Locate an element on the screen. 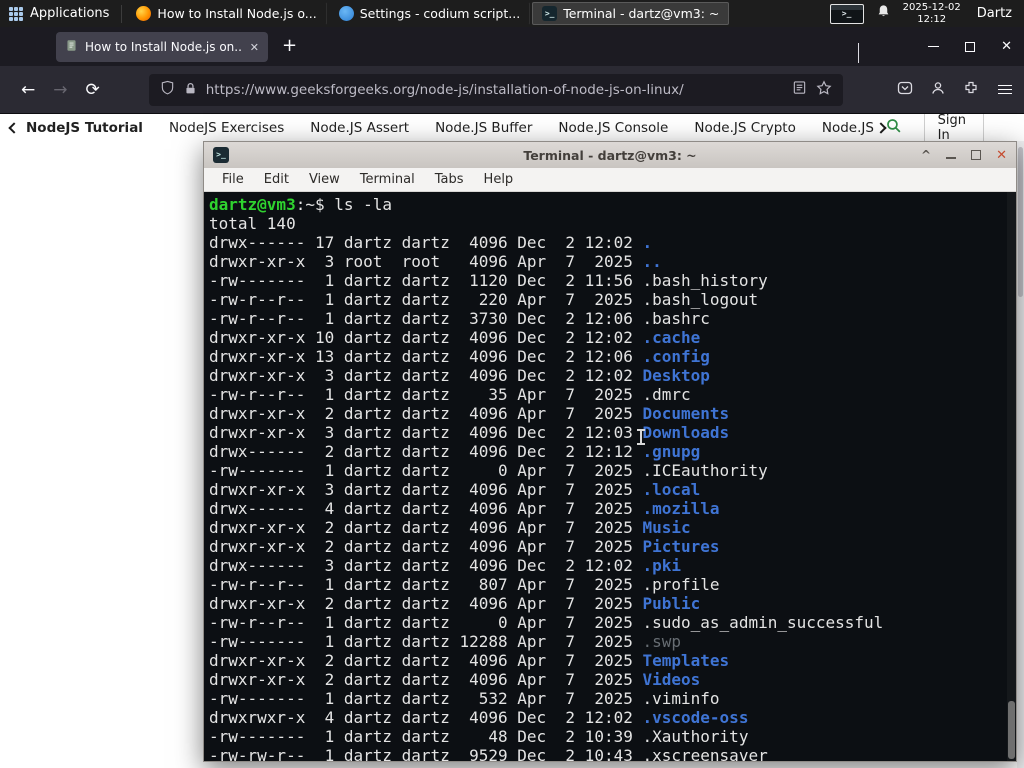 The height and width of the screenshot is (768, 1024). applications-menu: Applications is located at coordinates (59, 13).